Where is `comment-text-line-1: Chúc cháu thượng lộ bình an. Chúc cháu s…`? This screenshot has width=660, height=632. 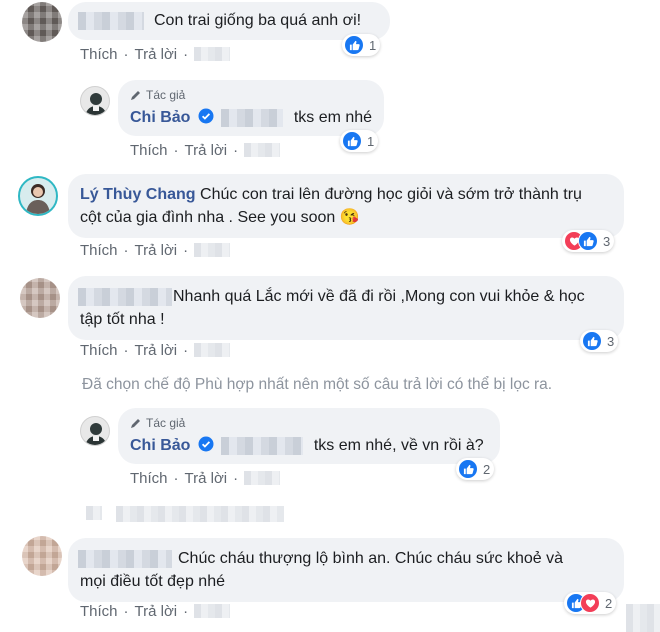 comment-text-line-1: Chúc cháu thượng lộ bình an. Chúc cháu s… is located at coordinates (371, 558).